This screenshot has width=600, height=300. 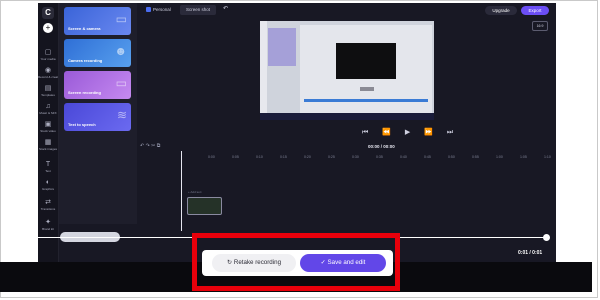 I want to click on workspace-label: Personal, so click(x=158, y=10).